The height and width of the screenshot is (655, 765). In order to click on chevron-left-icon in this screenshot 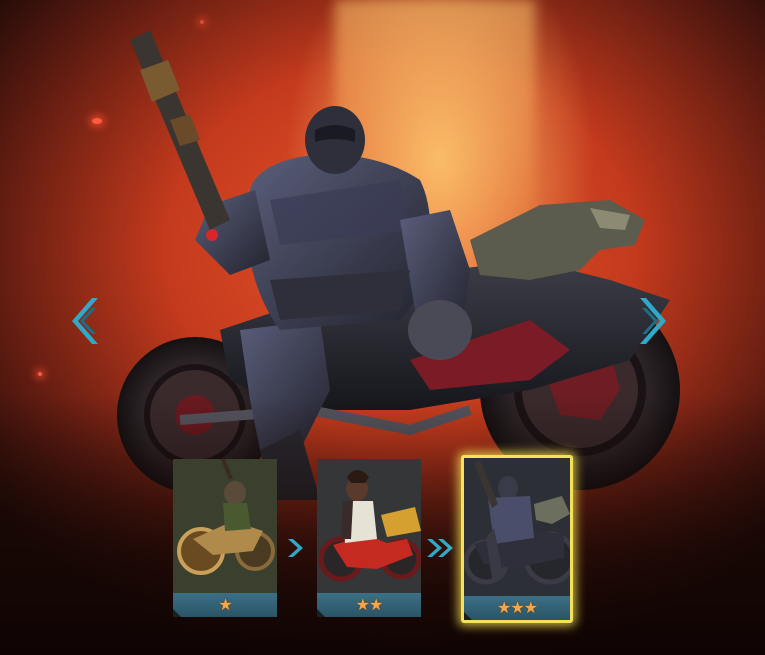, I will do `click(85, 321)`.